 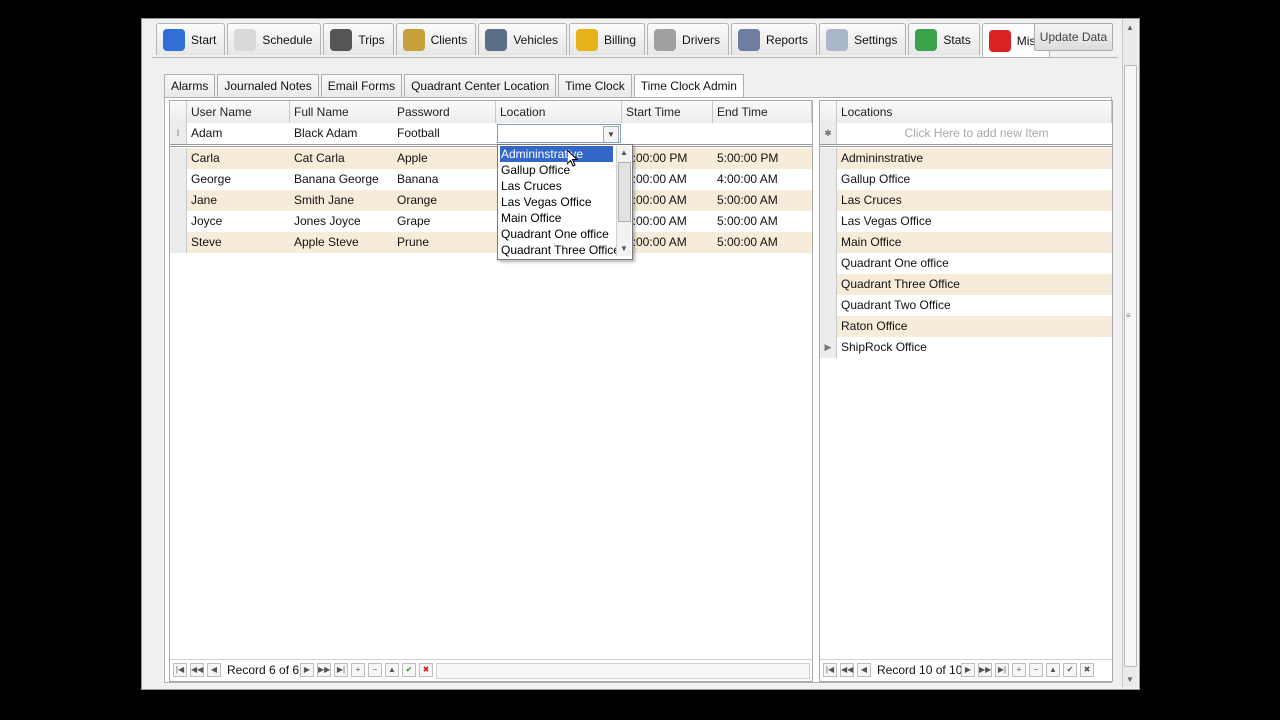 What do you see at coordinates (480, 85) in the screenshot?
I see `subtab-quadrant-center-location: Quadrant Center Location` at bounding box center [480, 85].